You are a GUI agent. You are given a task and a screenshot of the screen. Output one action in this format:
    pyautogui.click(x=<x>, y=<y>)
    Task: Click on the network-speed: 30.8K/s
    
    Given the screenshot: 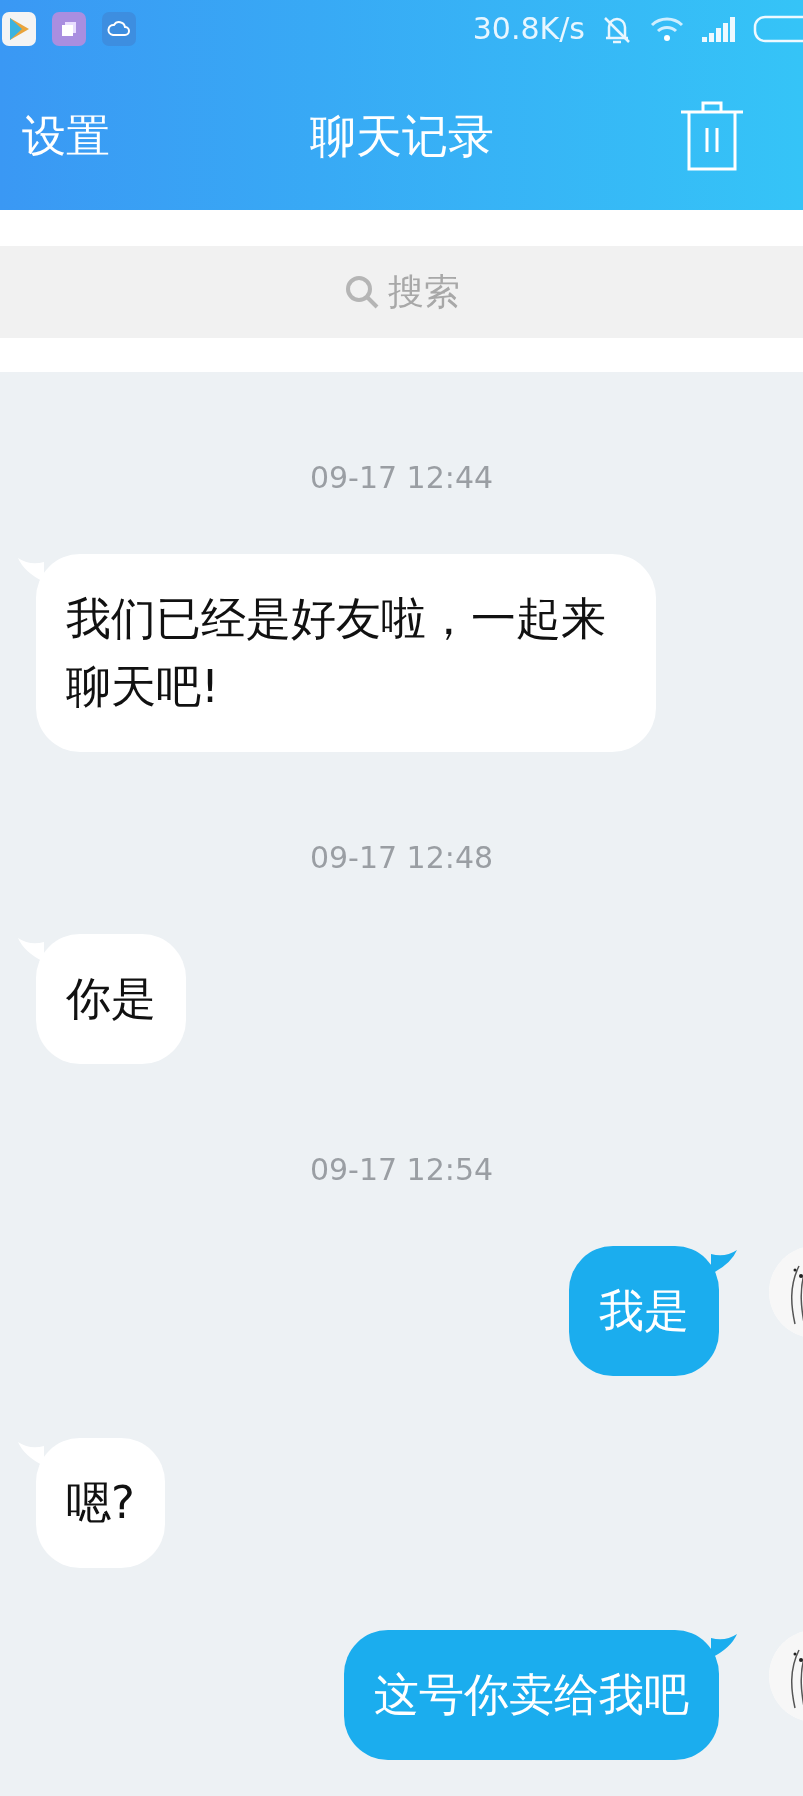 What is the action you would take?
    pyautogui.click(x=528, y=29)
    